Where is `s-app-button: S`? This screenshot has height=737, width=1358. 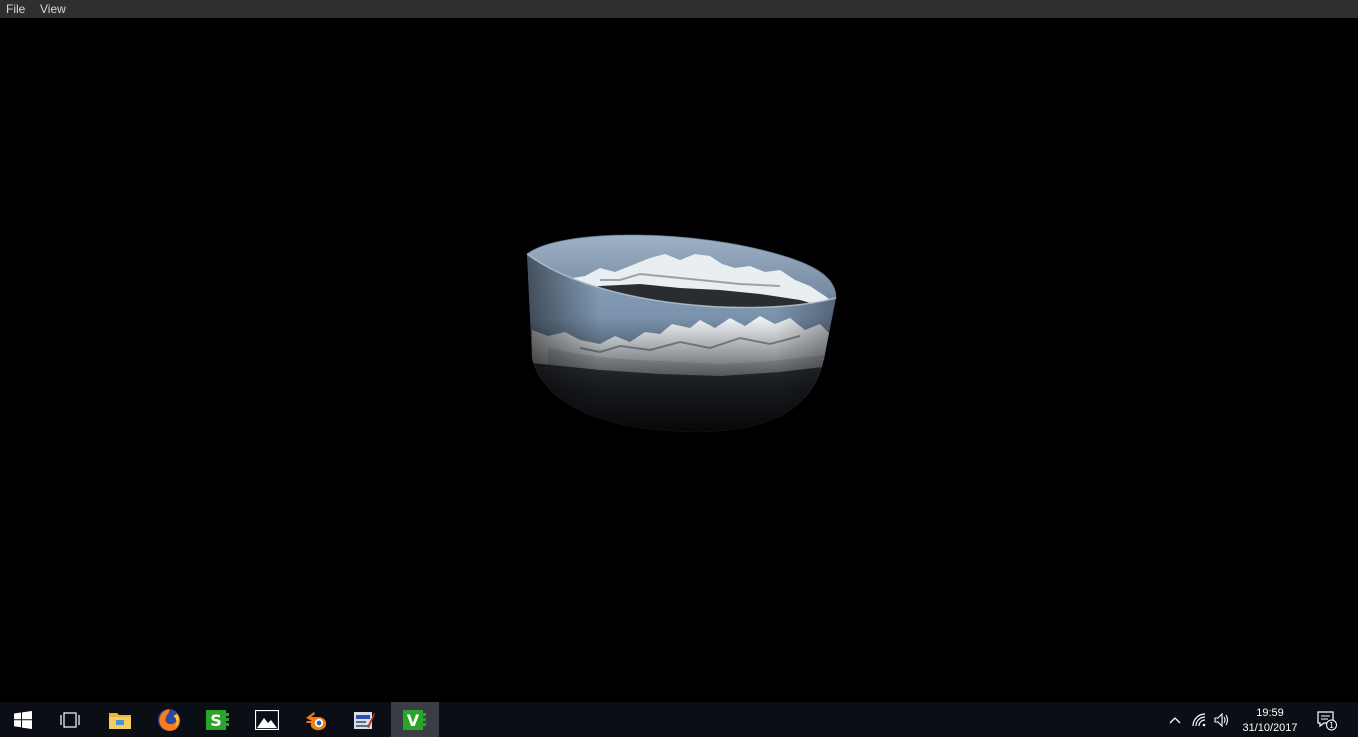
s-app-button: S is located at coordinates (218, 719).